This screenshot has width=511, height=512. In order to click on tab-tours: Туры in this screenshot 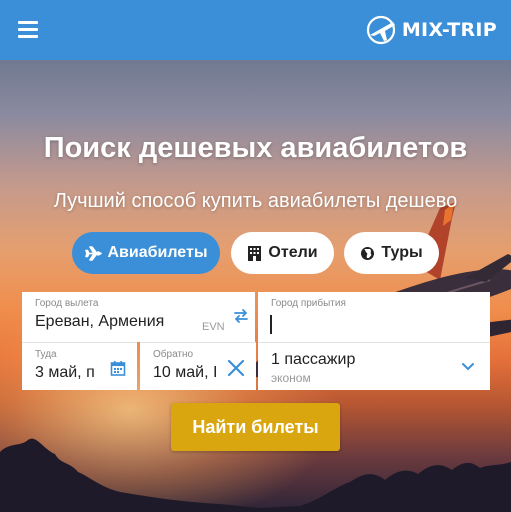, I will do `click(391, 253)`.